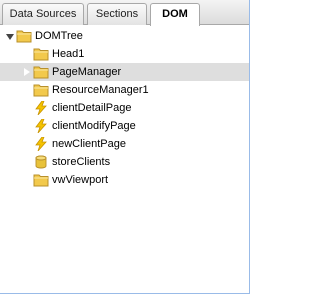  What do you see at coordinates (124, 72) in the screenshot?
I see `tree-item-pagemanager: PageManager` at bounding box center [124, 72].